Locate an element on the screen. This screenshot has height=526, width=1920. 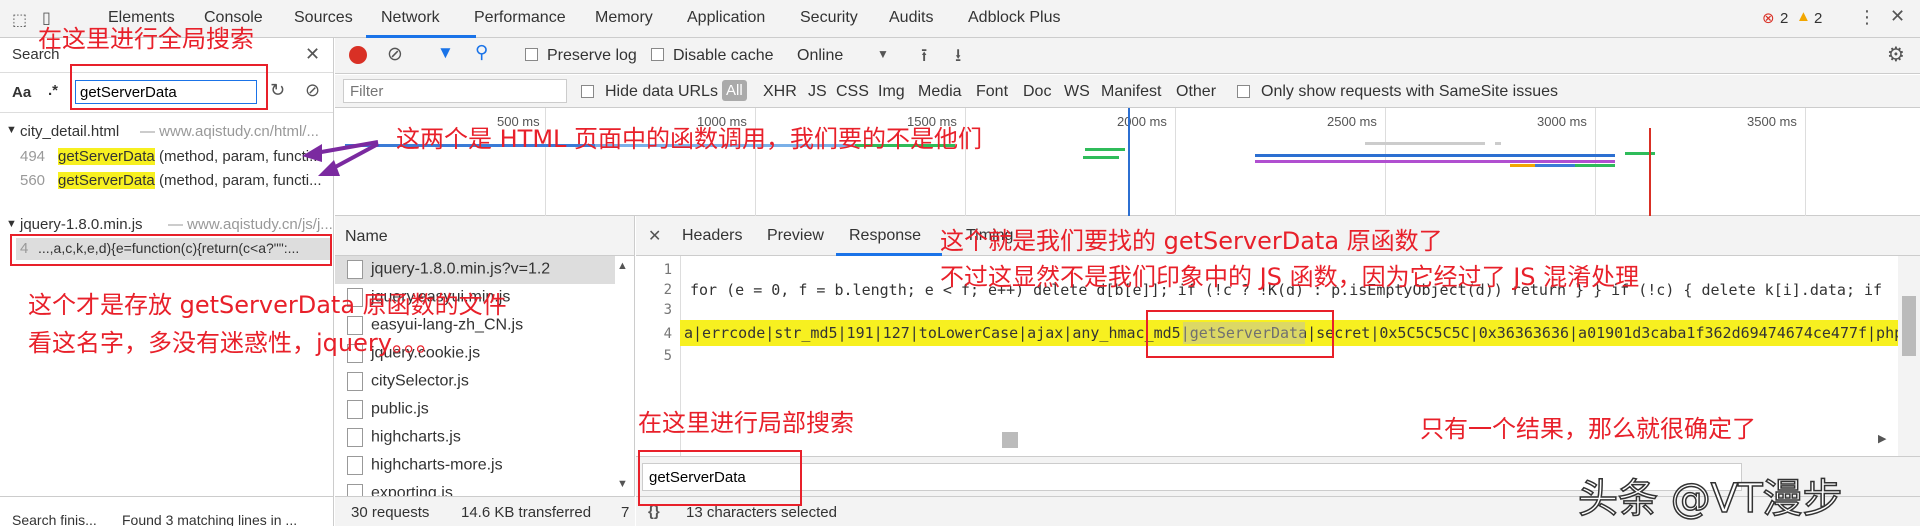
request-name: exporting.js is located at coordinates (412, 490).